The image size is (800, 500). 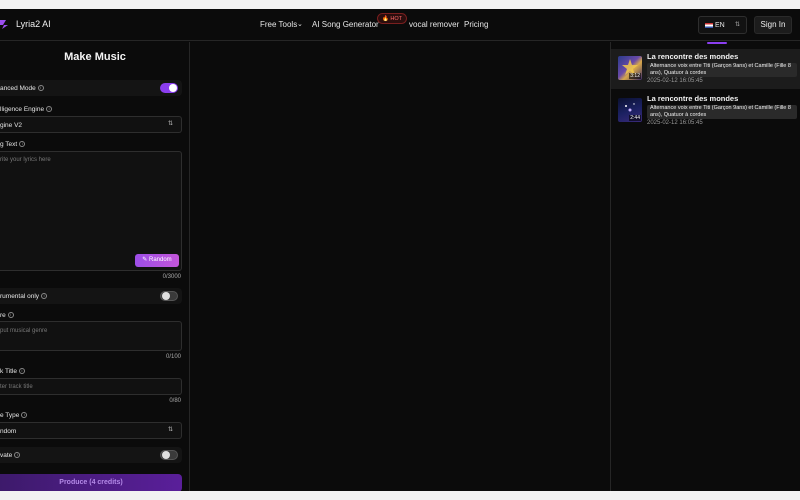 I want to click on instrumental-toggle, so click(x=169, y=296).